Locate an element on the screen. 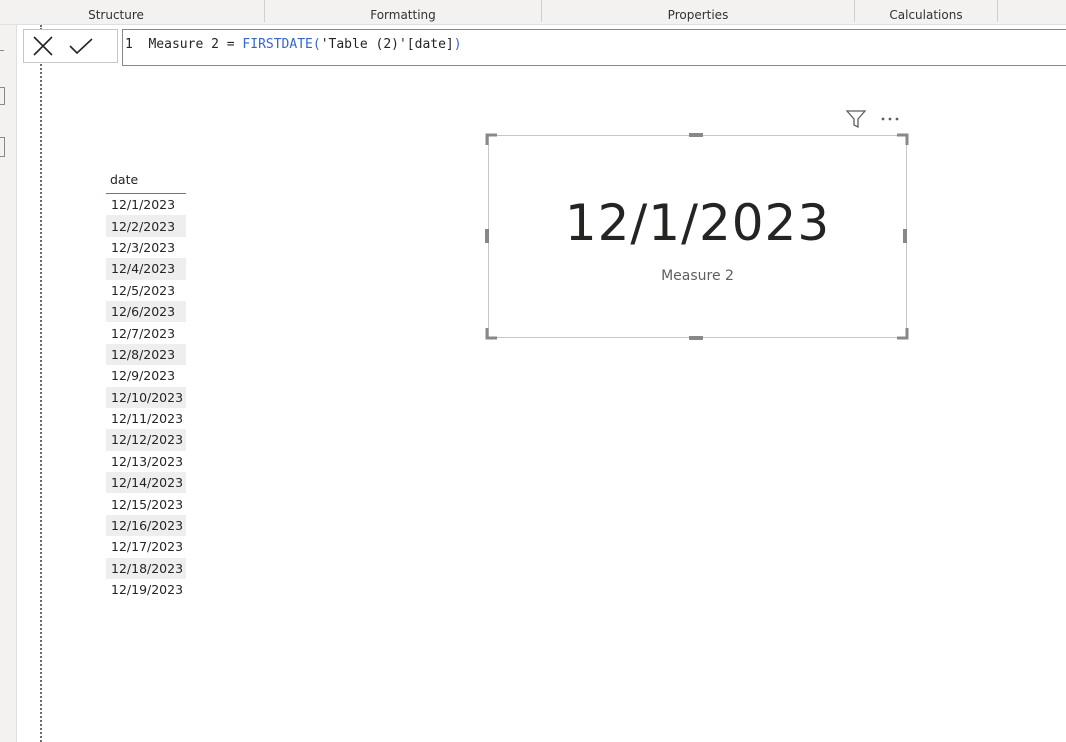 This screenshot has width=1066, height=742. table-row: 12/1/2023 is located at coordinates (146, 204).